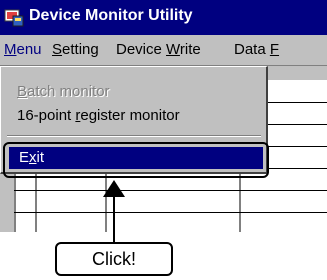 The height and width of the screenshot is (280, 327). What do you see at coordinates (114, 188) in the screenshot?
I see `up-arrow-icon` at bounding box center [114, 188].